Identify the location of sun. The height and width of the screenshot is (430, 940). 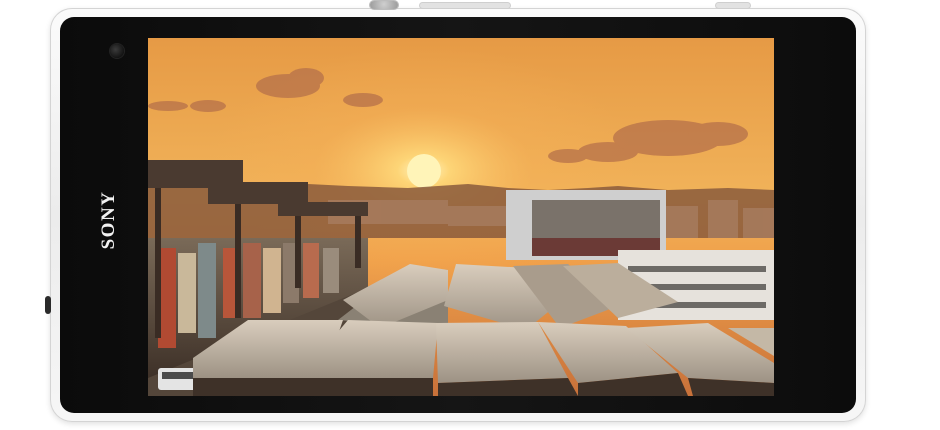
(424, 171).